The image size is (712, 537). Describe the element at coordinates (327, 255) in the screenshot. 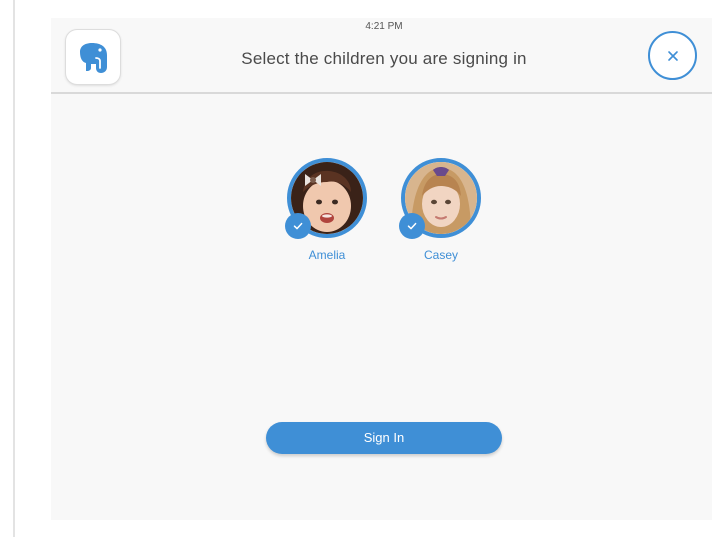

I see `child-name: Amelia` at that location.